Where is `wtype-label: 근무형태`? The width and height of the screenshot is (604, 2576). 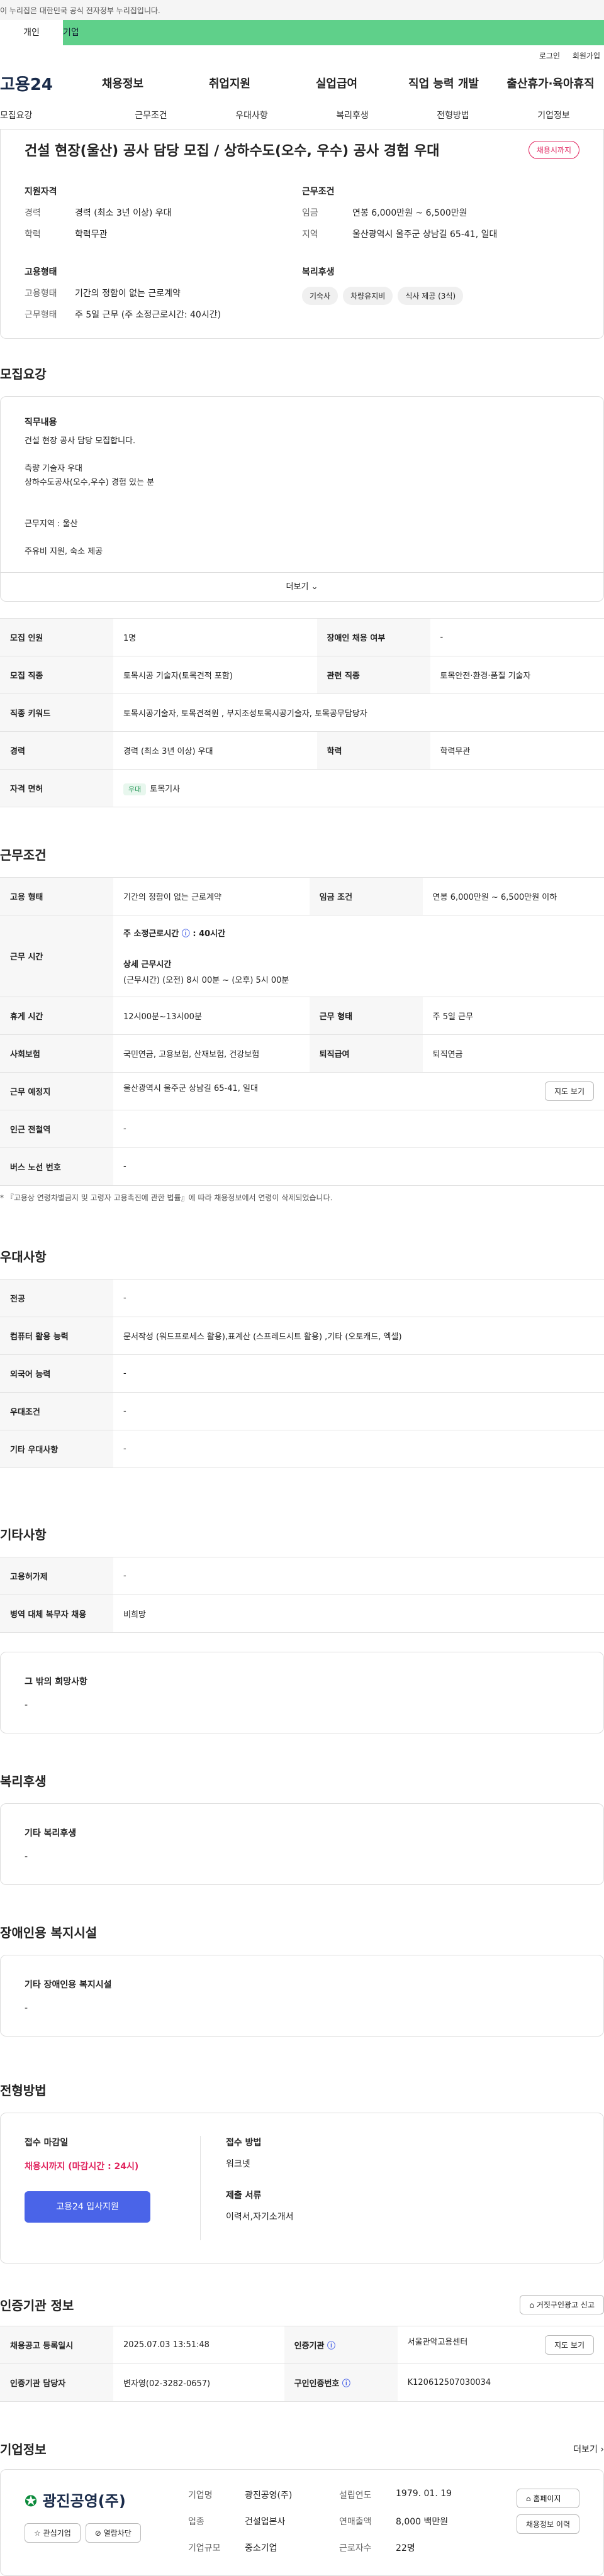 wtype-label: 근무형태 is located at coordinates (50, 314).